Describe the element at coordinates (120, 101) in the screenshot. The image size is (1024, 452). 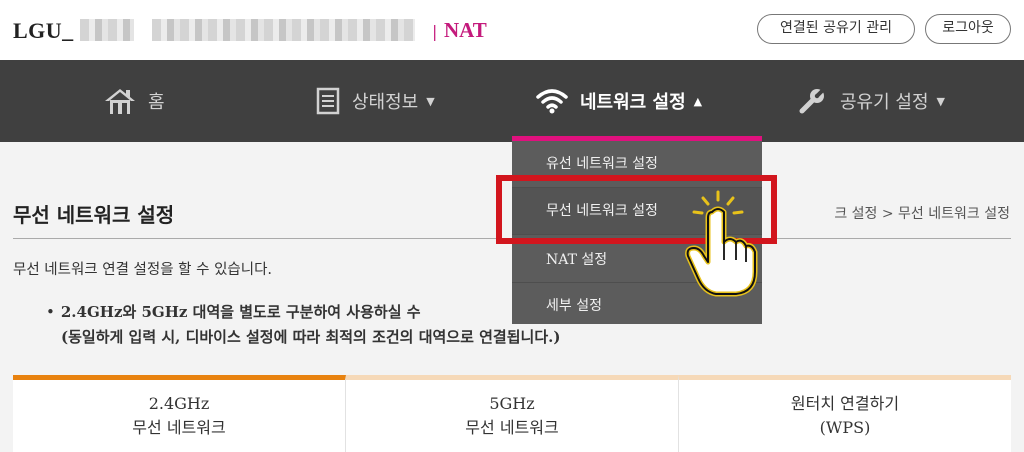
I see `home-icon` at that location.